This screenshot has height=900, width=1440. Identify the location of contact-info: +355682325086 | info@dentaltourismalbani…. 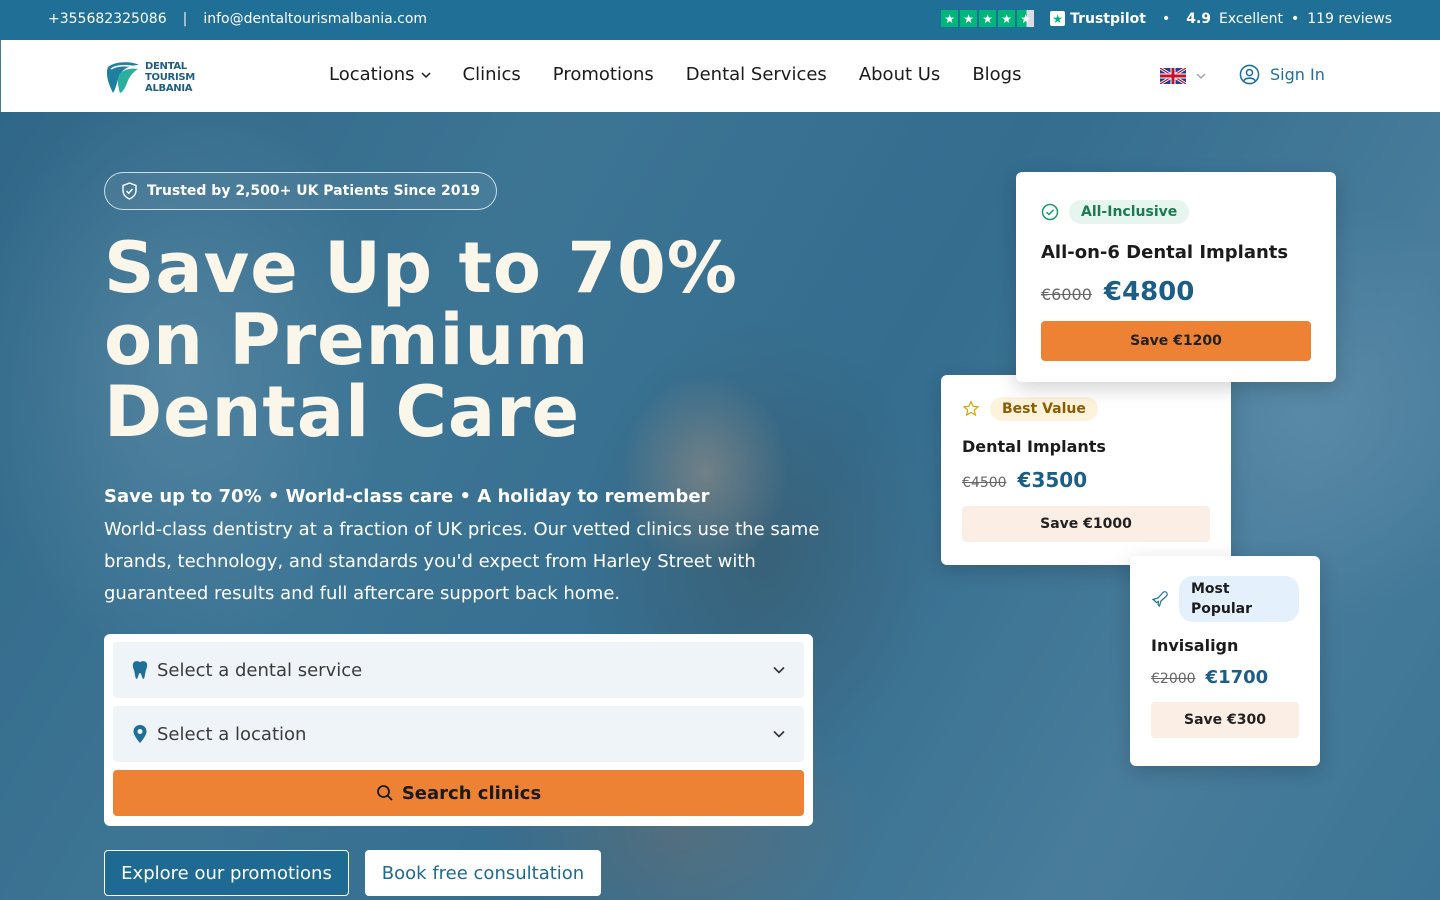
(237, 19).